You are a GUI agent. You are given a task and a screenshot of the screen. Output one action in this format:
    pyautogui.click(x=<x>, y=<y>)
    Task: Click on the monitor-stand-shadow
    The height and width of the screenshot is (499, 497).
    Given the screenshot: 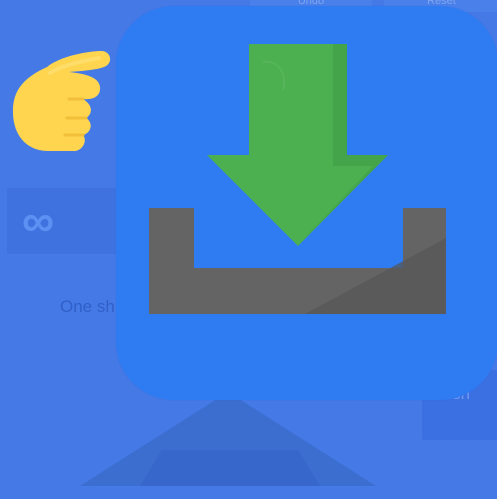 What is the action you would take?
    pyautogui.click(x=230, y=468)
    